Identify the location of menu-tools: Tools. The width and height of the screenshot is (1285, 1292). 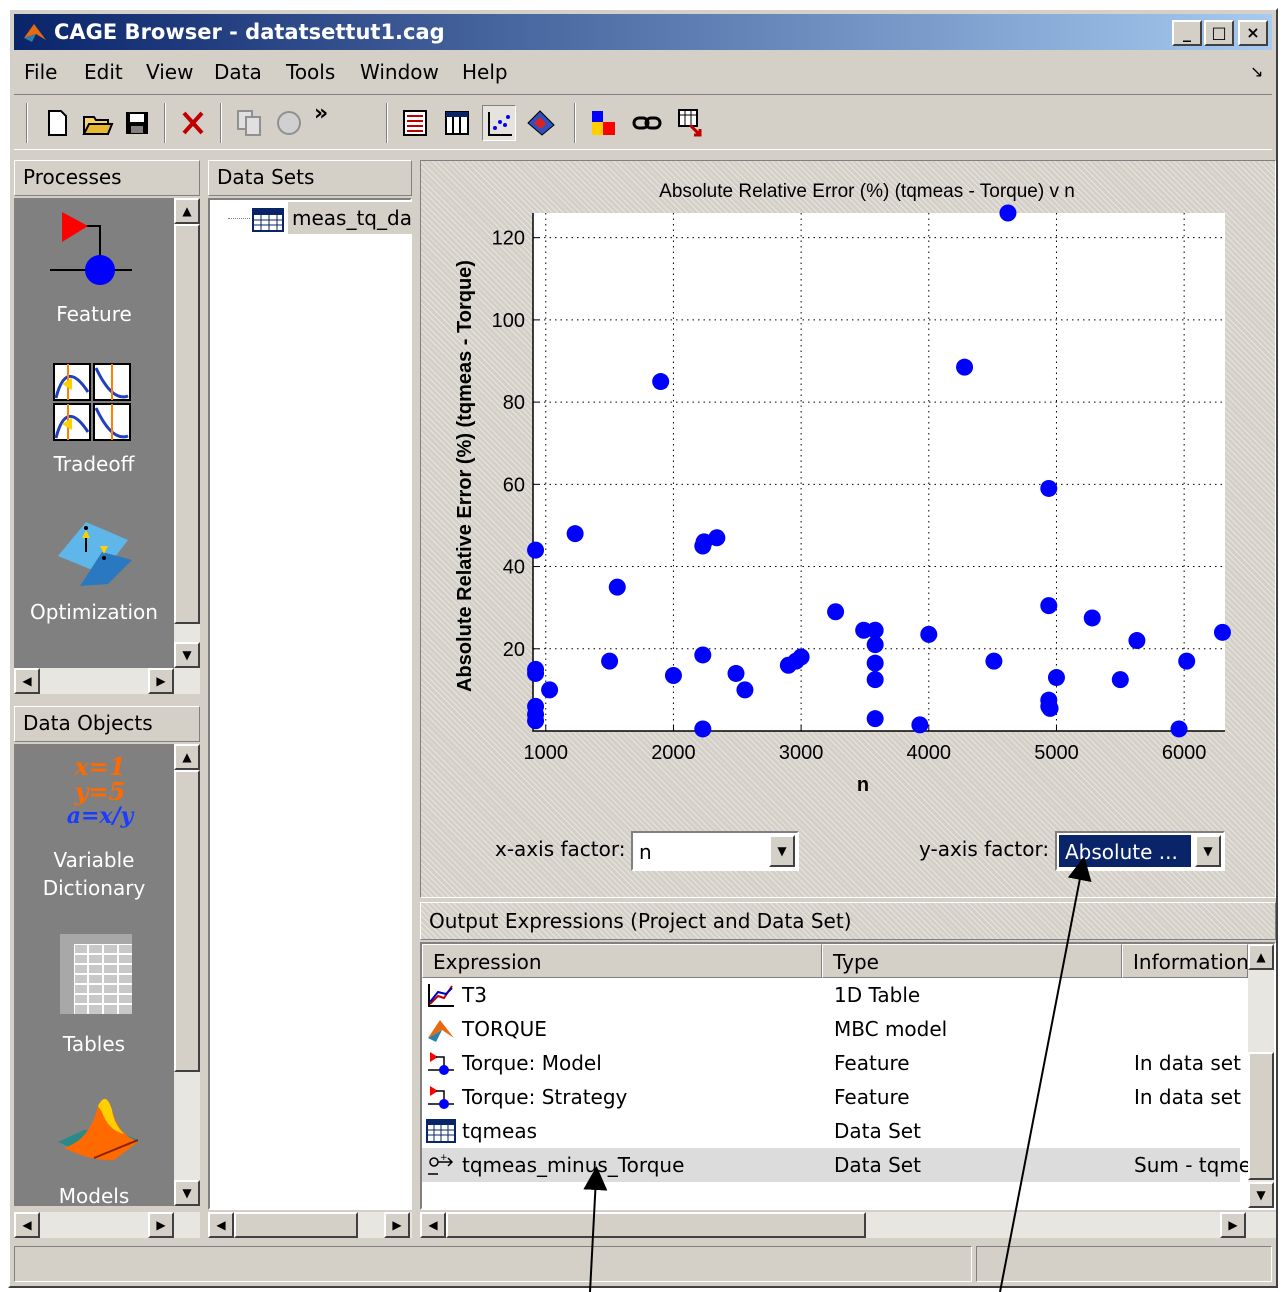
(310, 72).